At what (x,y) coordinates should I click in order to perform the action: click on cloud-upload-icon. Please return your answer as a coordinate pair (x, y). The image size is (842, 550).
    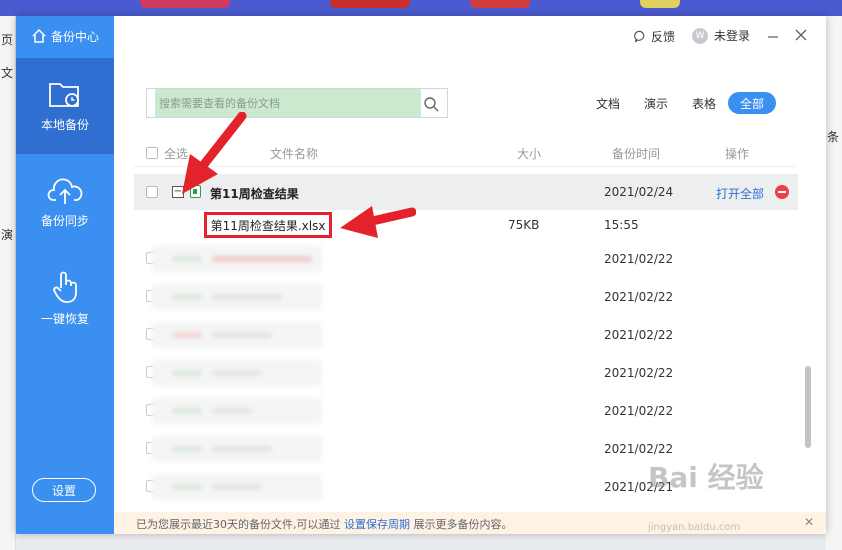
    Looking at the image, I should click on (65, 191).